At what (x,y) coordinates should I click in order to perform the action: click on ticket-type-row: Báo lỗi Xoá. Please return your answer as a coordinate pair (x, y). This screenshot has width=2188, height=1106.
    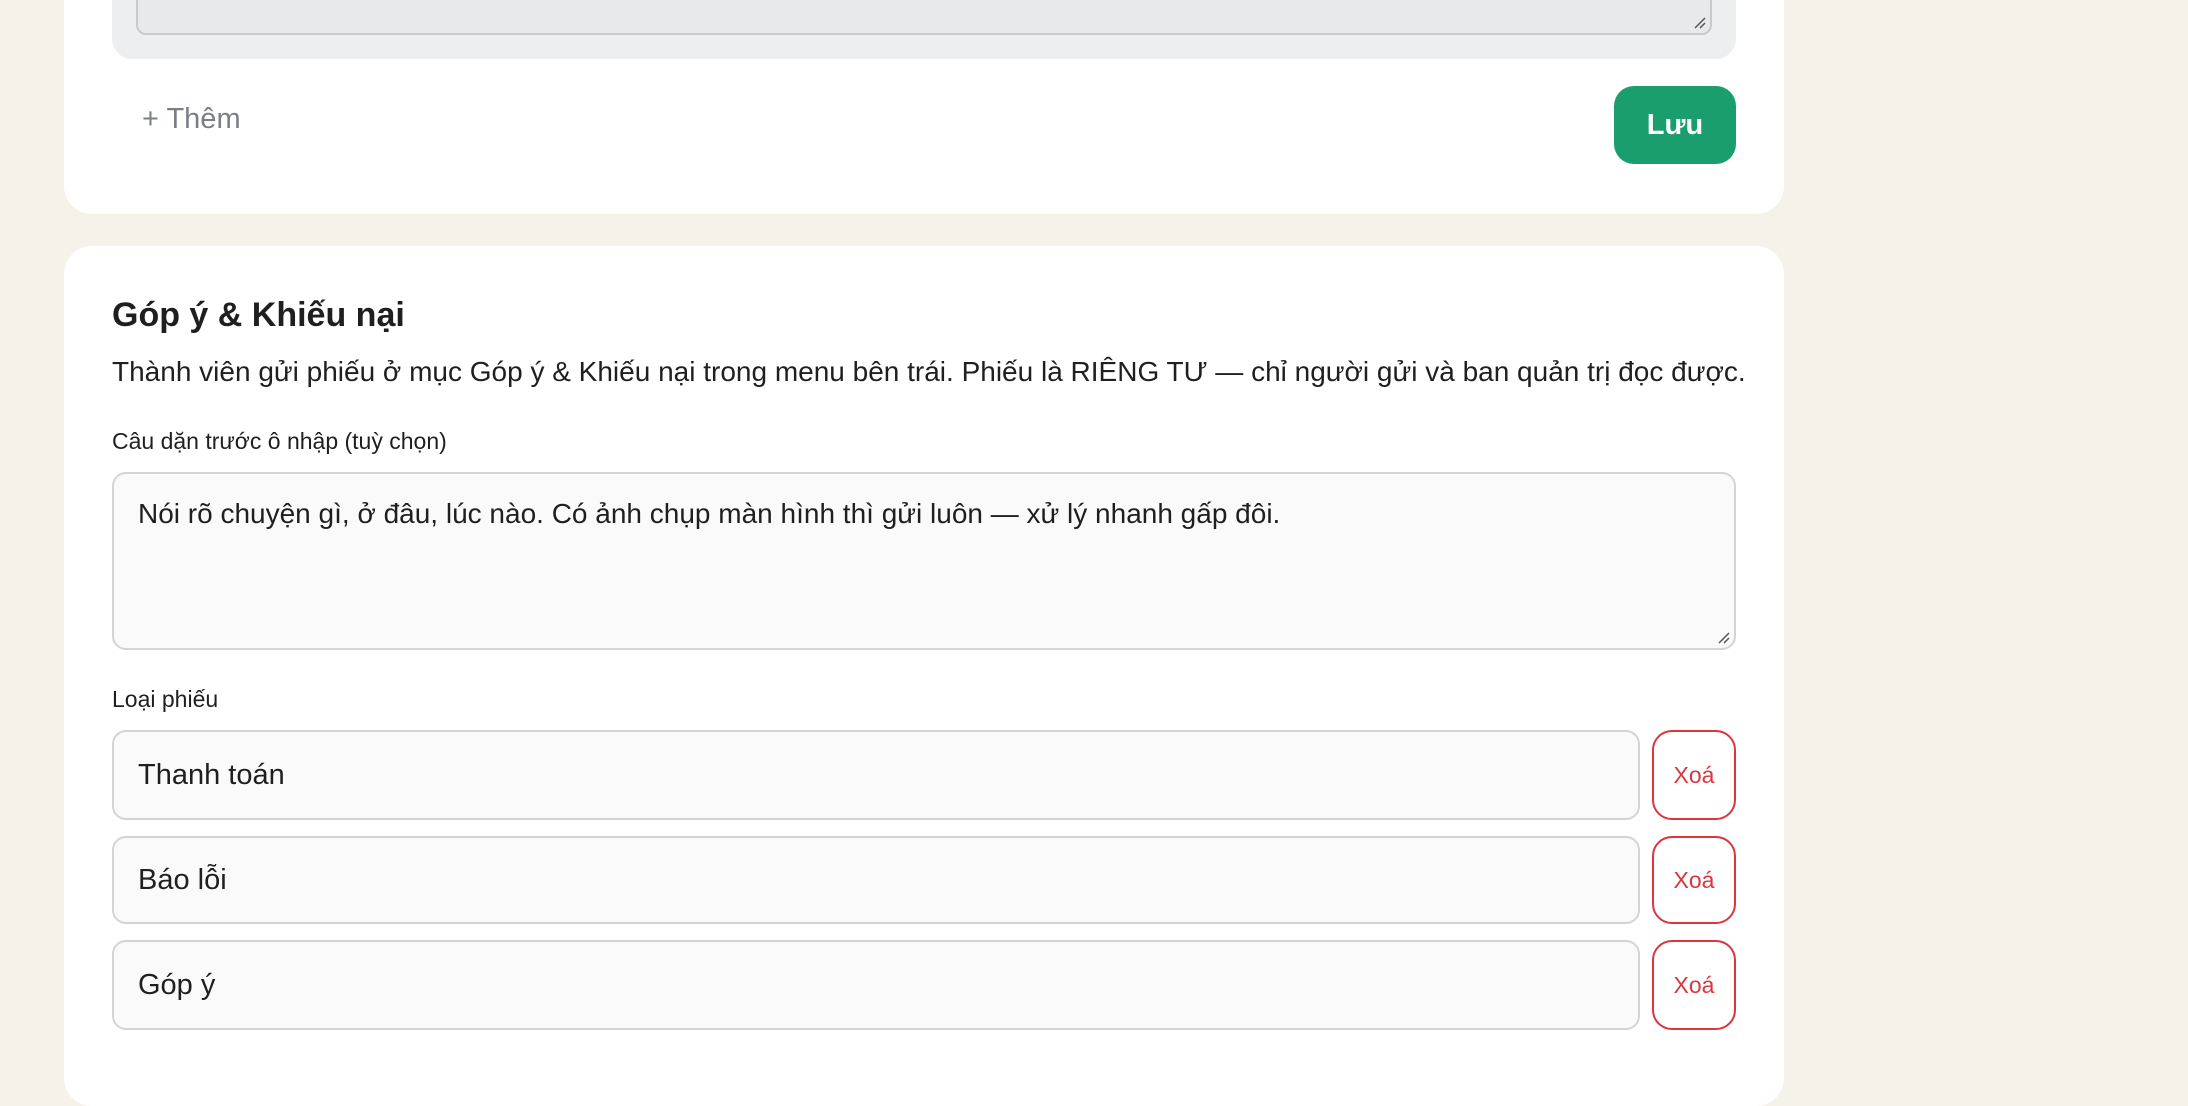
    Looking at the image, I should click on (924, 881).